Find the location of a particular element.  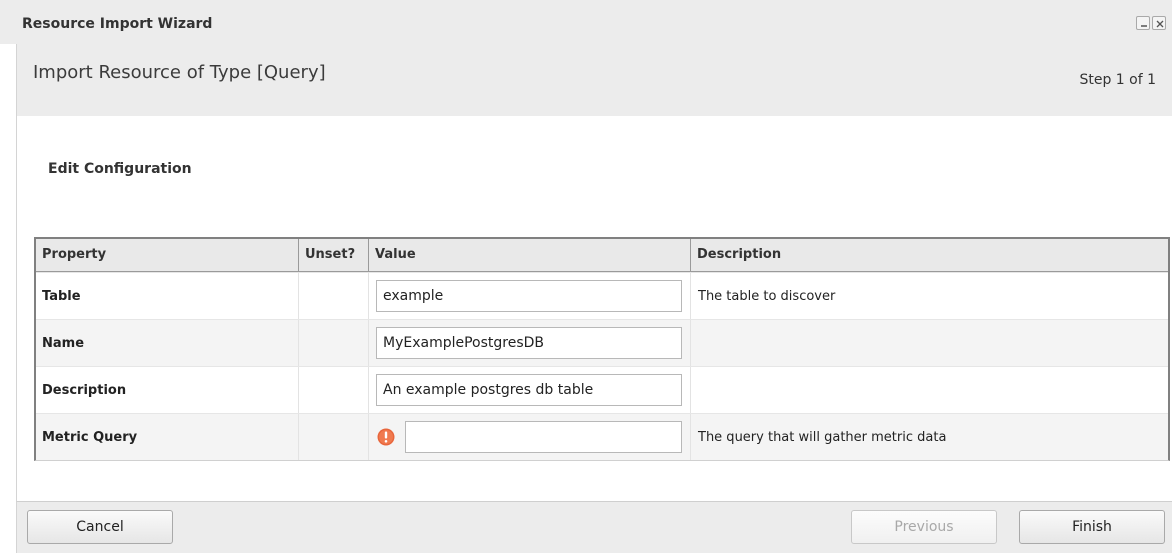

previous-button: Previous is located at coordinates (924, 527).